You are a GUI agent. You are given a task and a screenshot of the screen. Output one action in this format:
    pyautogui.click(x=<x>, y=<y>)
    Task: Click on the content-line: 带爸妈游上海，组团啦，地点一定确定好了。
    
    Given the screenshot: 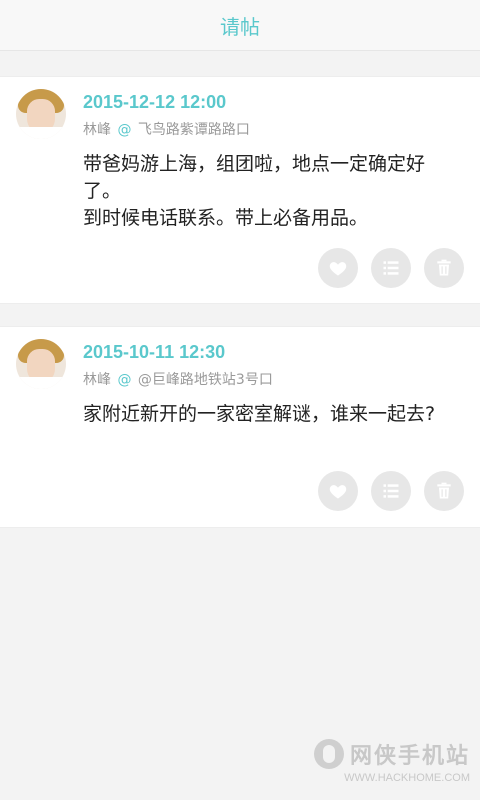 What is the action you would take?
    pyautogui.click(x=254, y=177)
    